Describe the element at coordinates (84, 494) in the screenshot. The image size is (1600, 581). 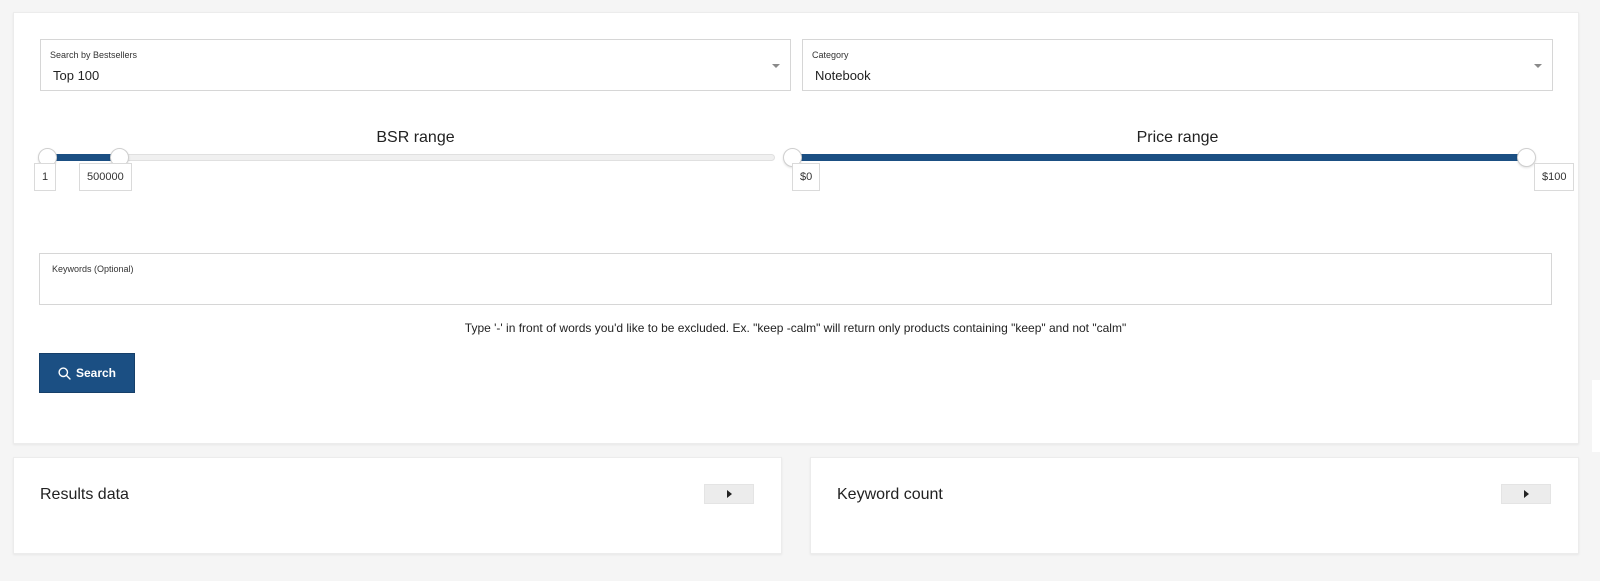
I see `results-data-title: Results data` at that location.